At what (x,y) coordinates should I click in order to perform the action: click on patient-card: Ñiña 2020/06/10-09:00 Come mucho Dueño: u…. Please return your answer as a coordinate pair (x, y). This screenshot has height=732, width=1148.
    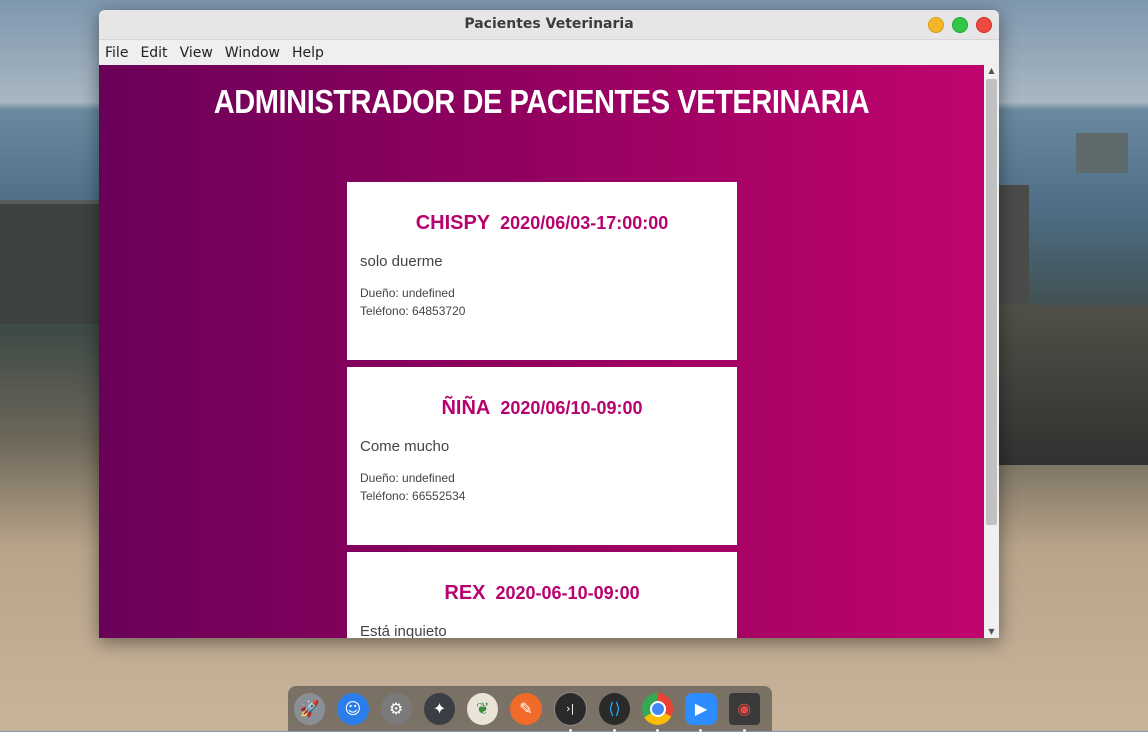
    Looking at the image, I should click on (542, 456).